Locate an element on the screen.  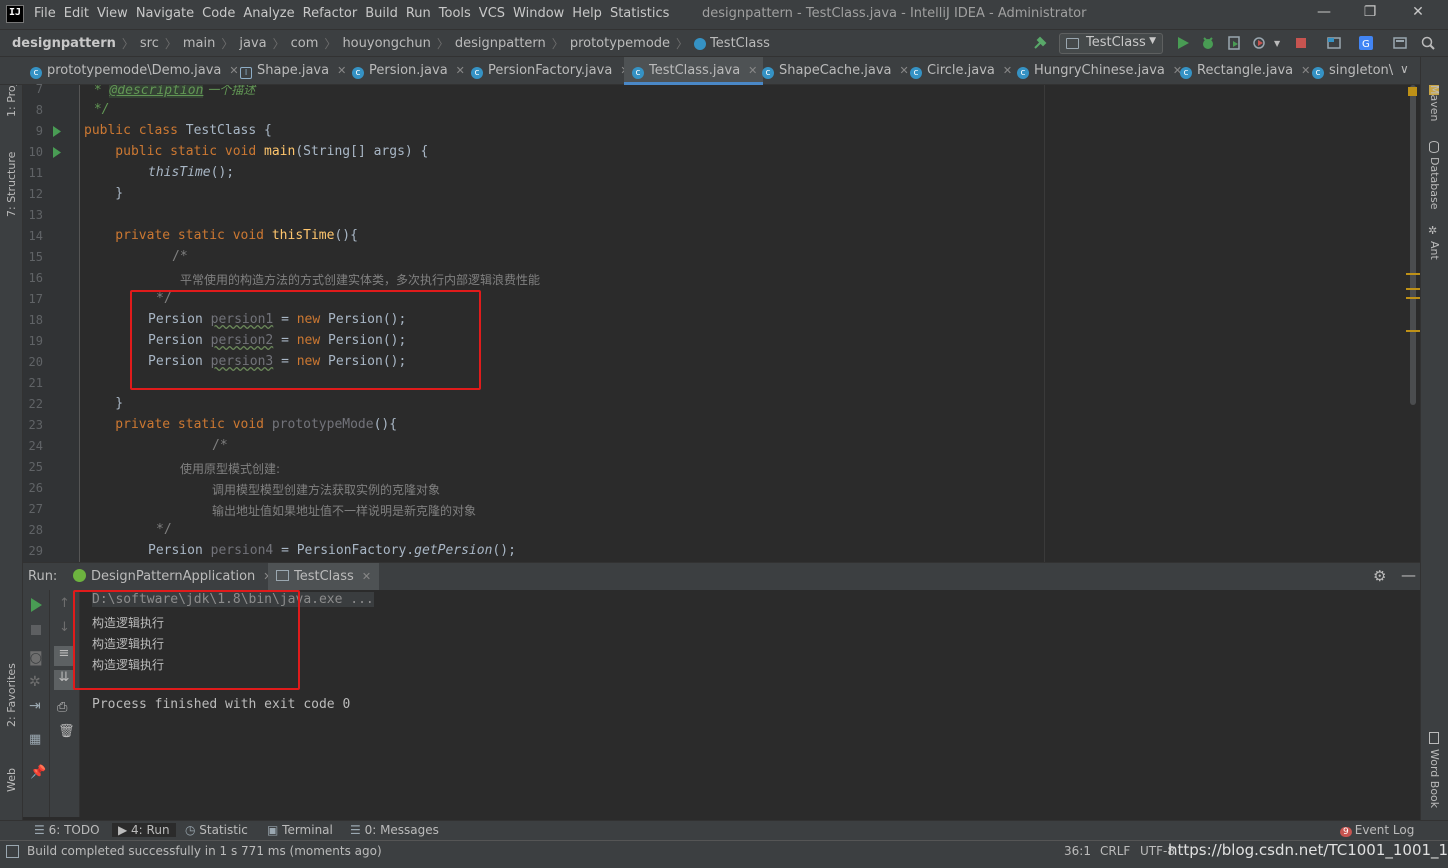
favorites-tool-button: 2: Favorites is located at coordinates (11, 695).